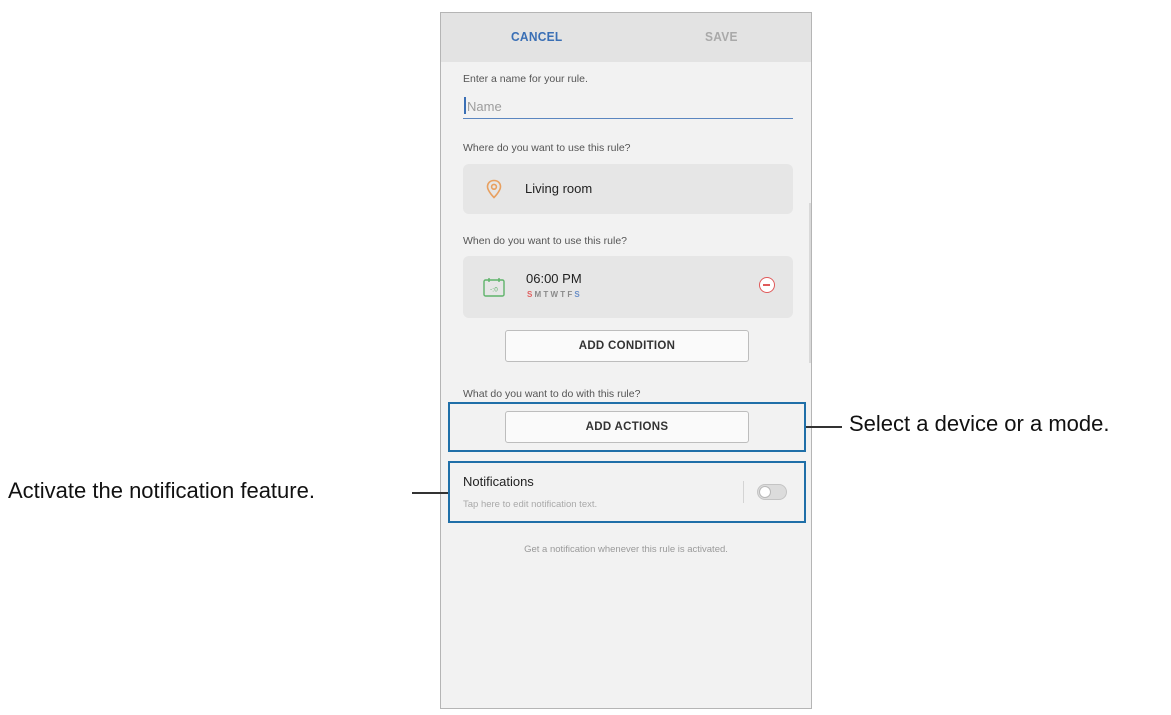 This screenshot has width=1171, height=715. What do you see at coordinates (979, 423) in the screenshot?
I see `actions-callout: Select a device or a mode.` at bounding box center [979, 423].